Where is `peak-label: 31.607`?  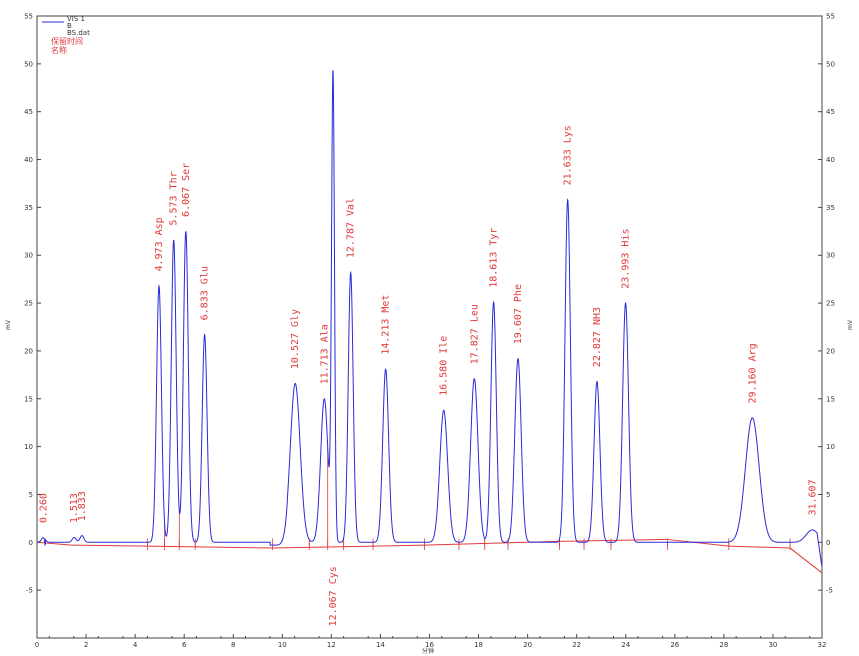 peak-label: 31.607 is located at coordinates (812, 497).